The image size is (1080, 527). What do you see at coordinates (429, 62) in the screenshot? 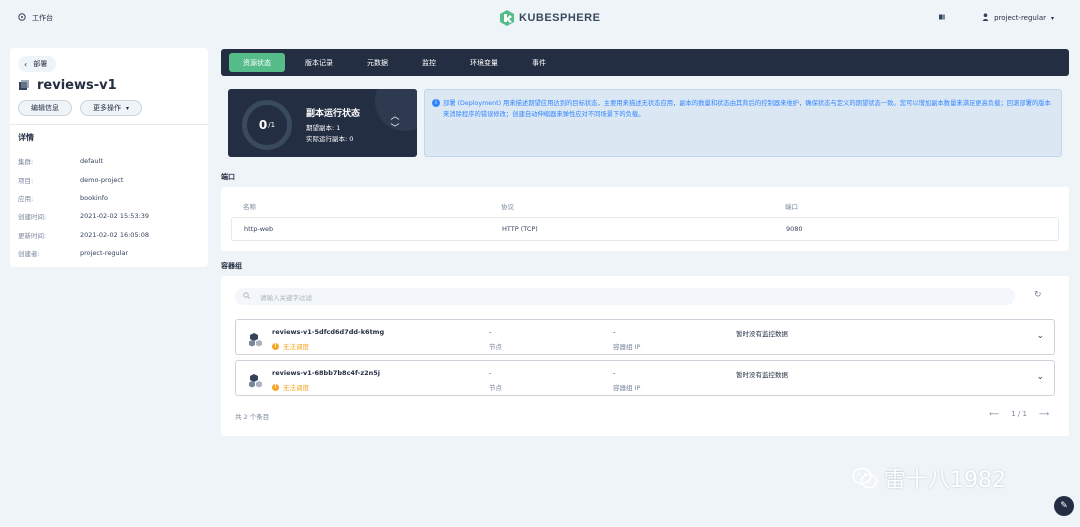
I see `tab-monitoring: 监控` at bounding box center [429, 62].